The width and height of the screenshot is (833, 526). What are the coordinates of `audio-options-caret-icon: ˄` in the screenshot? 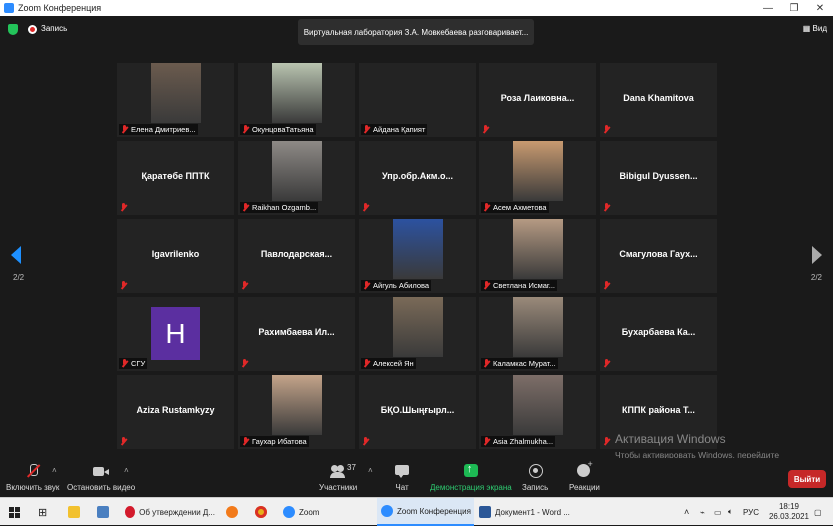 It's located at (54, 470).